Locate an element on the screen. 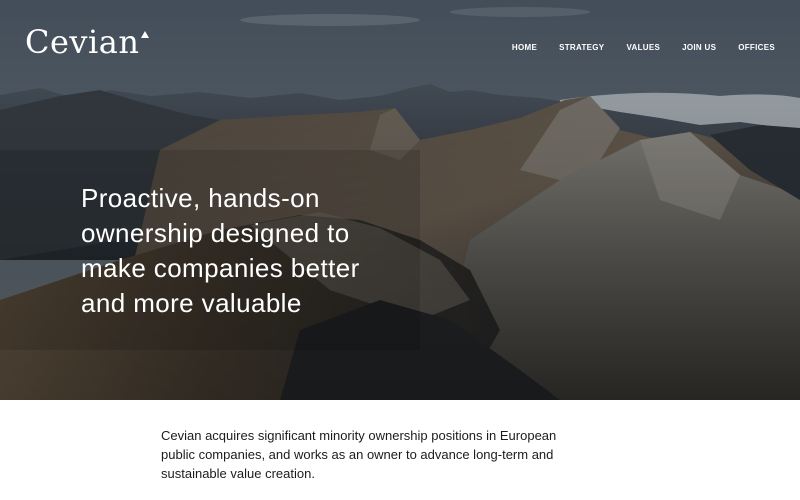 The image size is (800, 500). nav-offices: OFFICES is located at coordinates (756, 48).